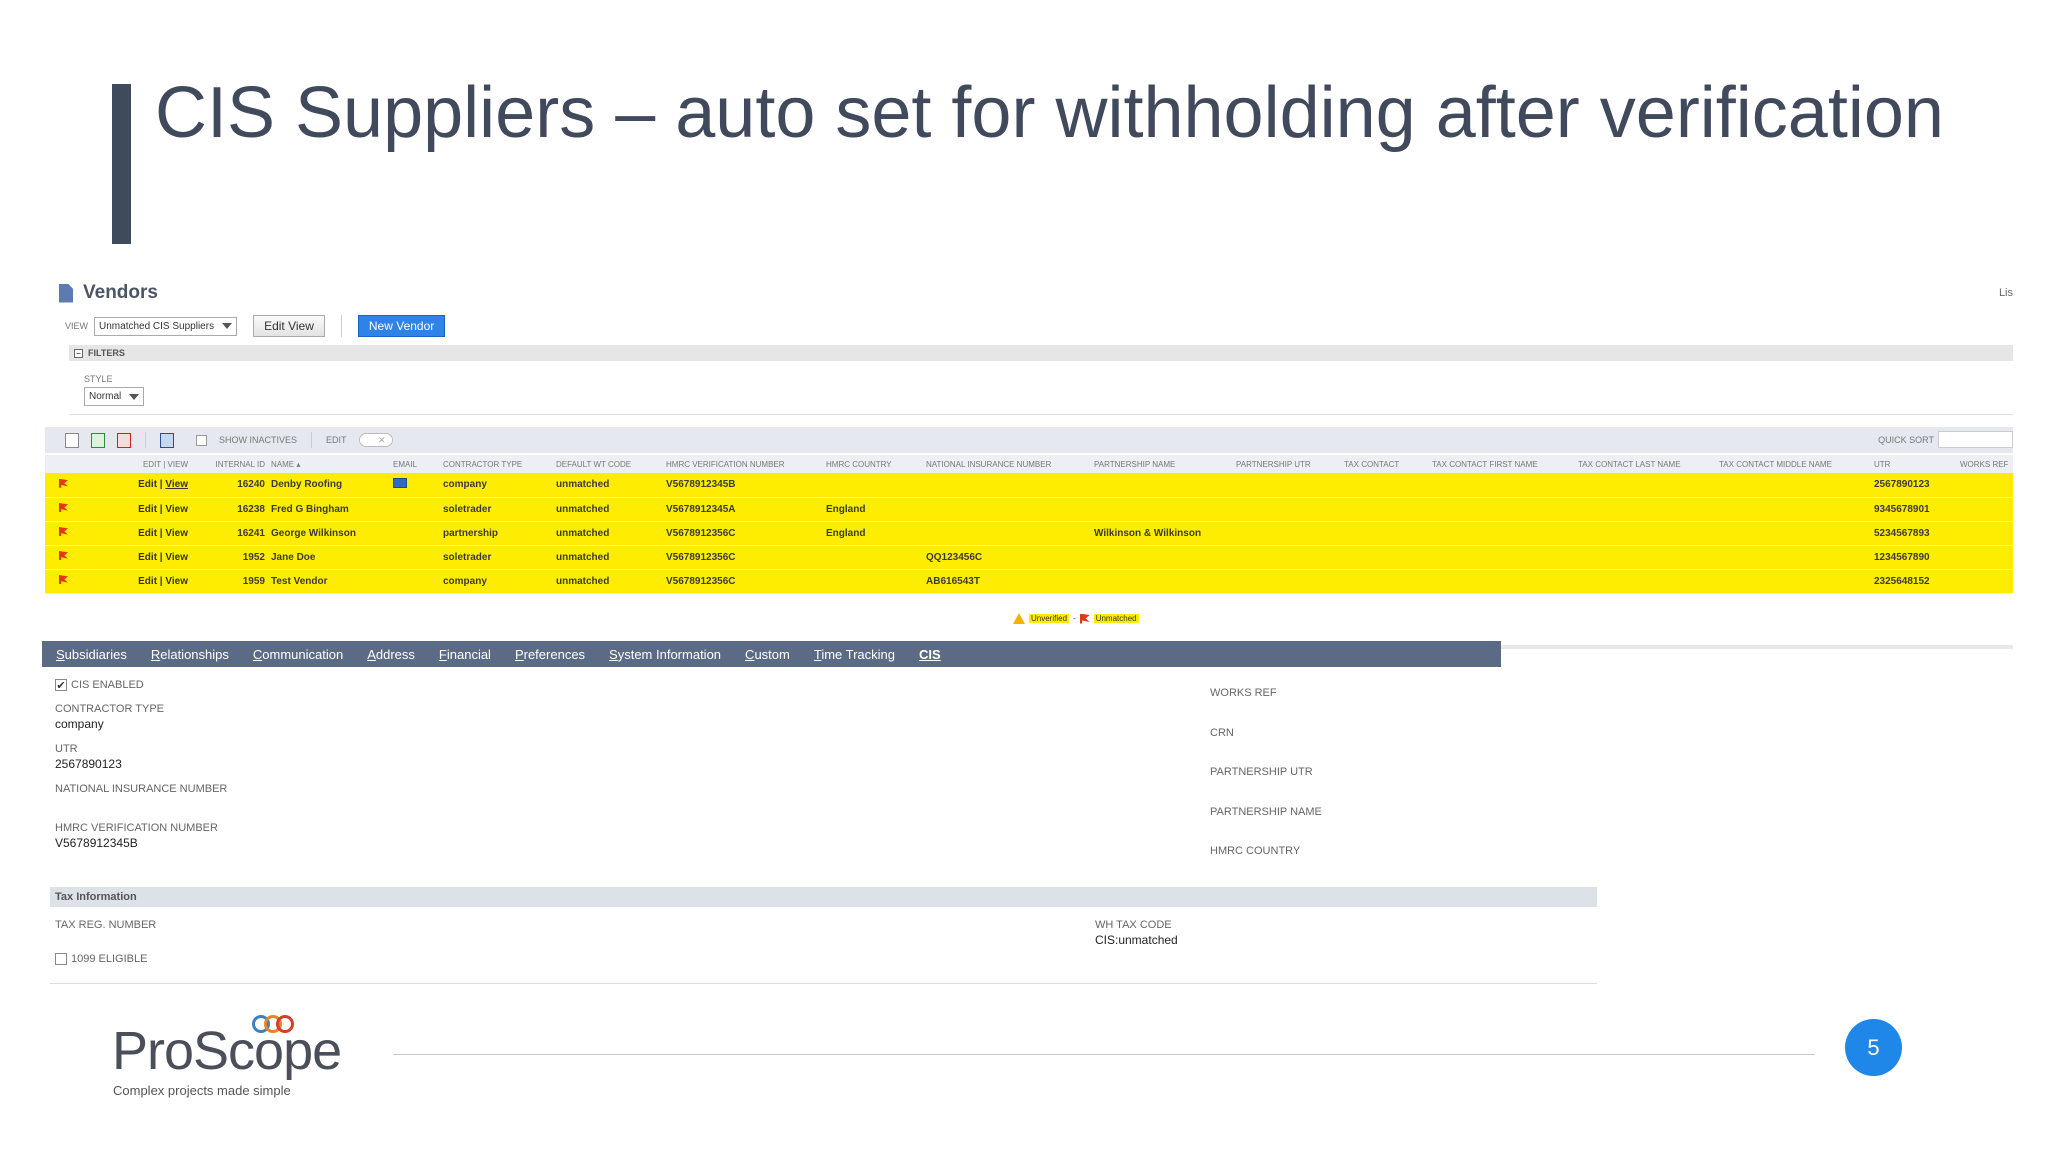 Image resolution: width=2048 pixels, height=1152 pixels. Describe the element at coordinates (298, 654) in the screenshot. I see `tab-communication: Communication` at that location.